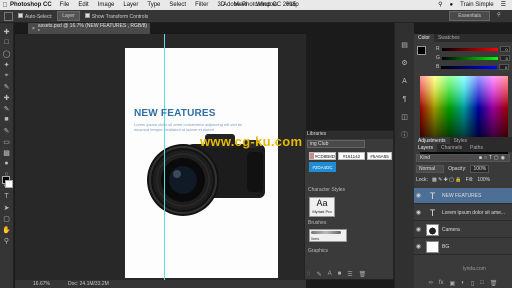  What do you see at coordinates (441, 283) in the screenshot?
I see `fx-icon: fx` at bounding box center [441, 283].